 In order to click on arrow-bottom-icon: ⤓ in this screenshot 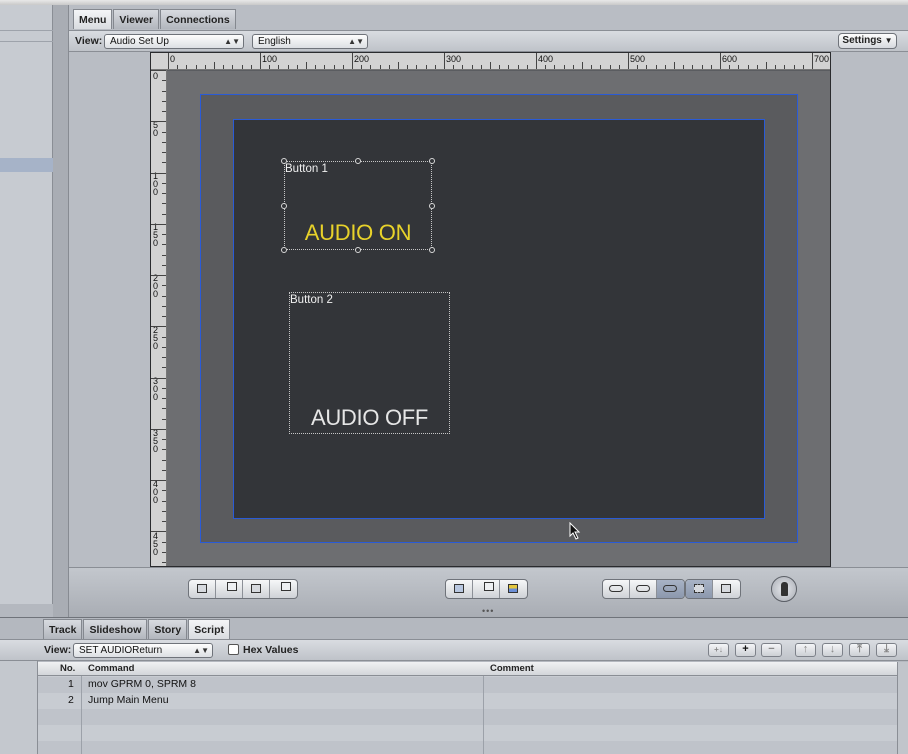, I will do `click(886, 649)`.